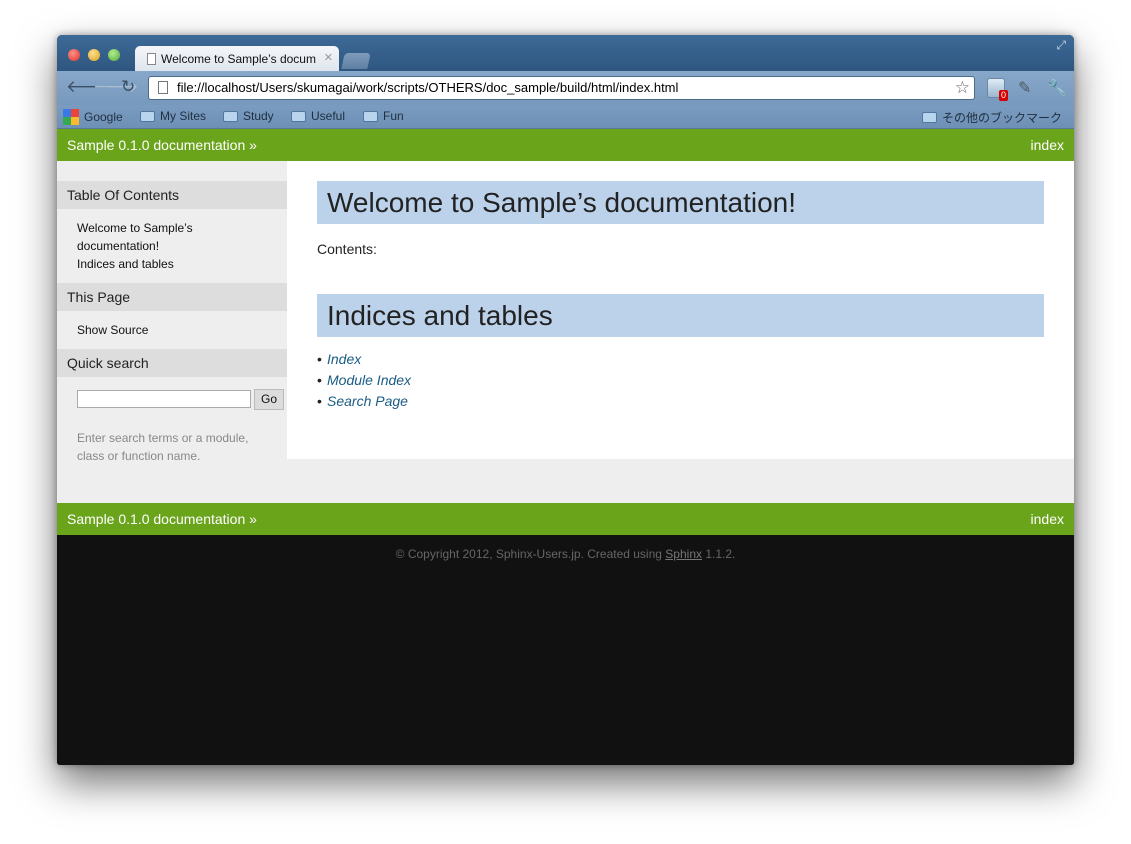 The width and height of the screenshot is (1131, 844). I want to click on search-help-line: Enter search terms or a module,, so click(163, 438).